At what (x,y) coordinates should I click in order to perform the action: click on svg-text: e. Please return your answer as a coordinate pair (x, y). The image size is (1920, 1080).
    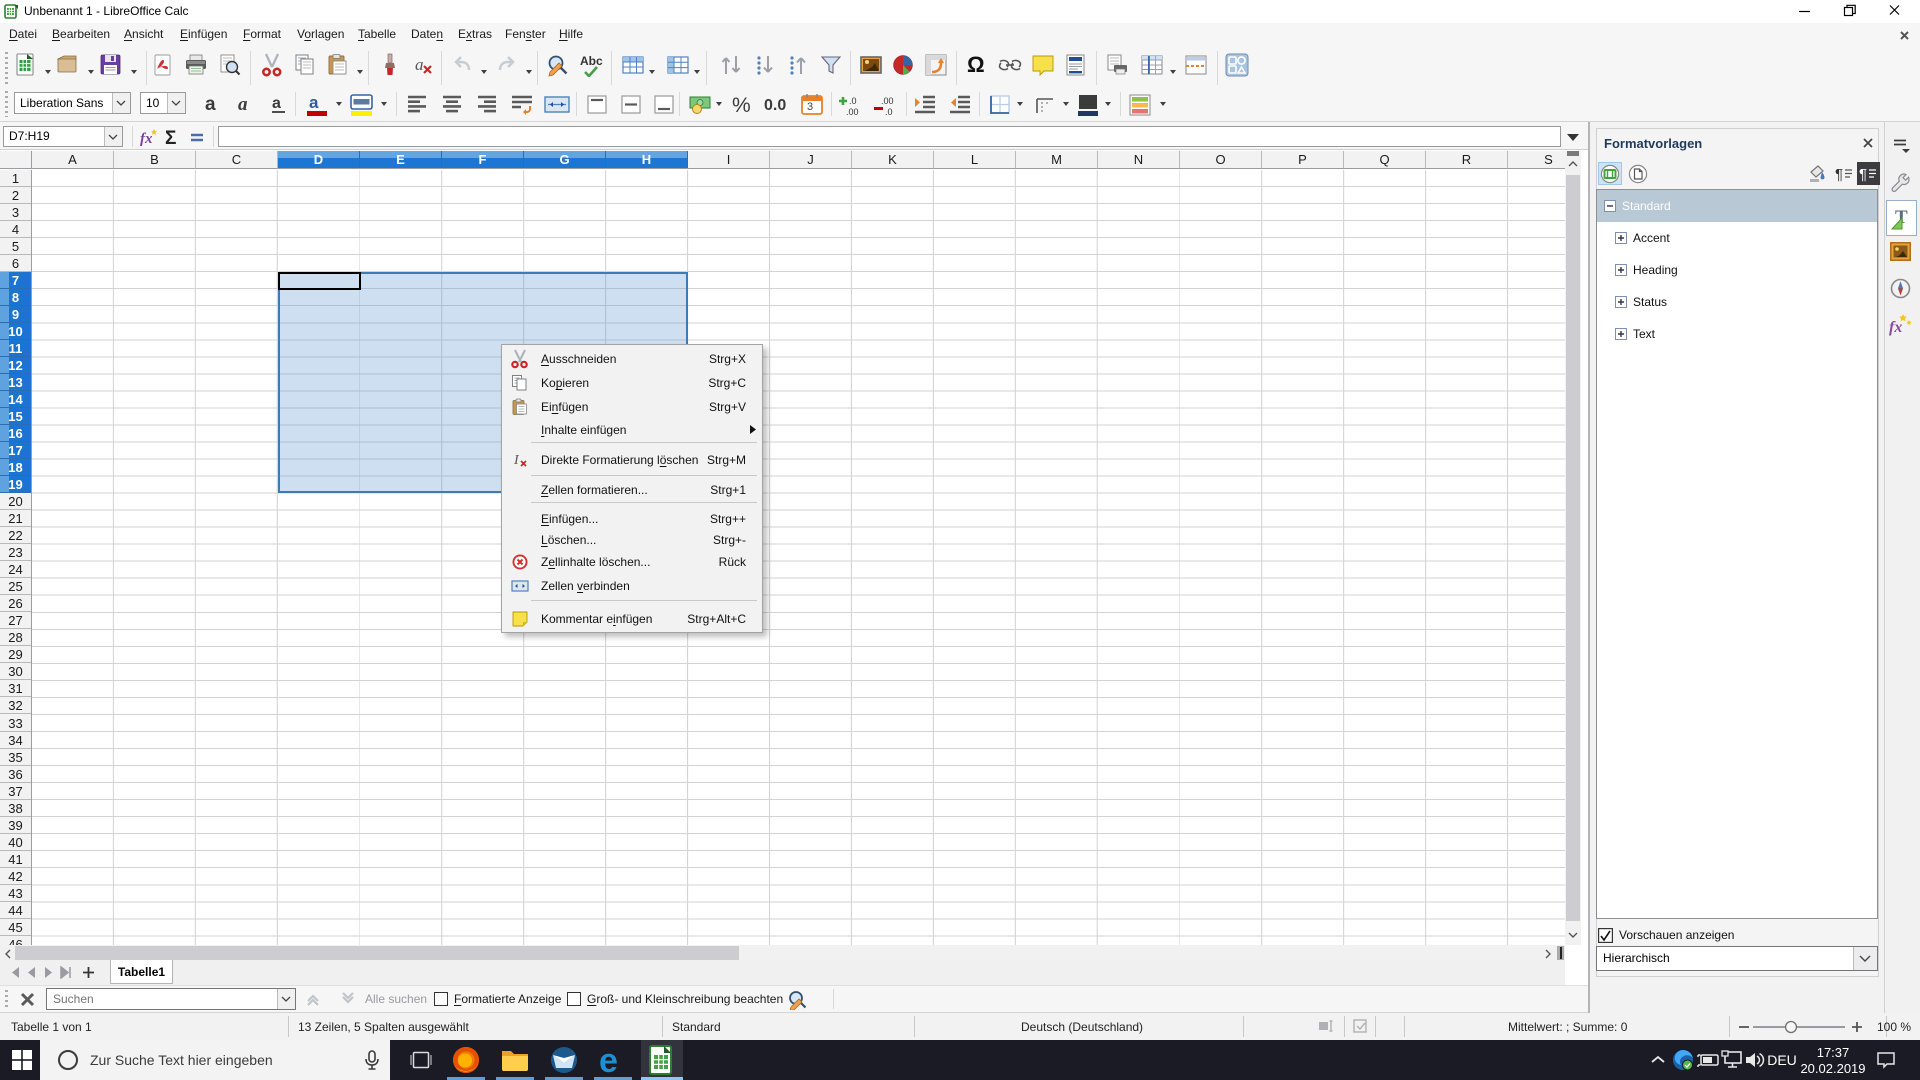
    Looking at the image, I should click on (608, 1060).